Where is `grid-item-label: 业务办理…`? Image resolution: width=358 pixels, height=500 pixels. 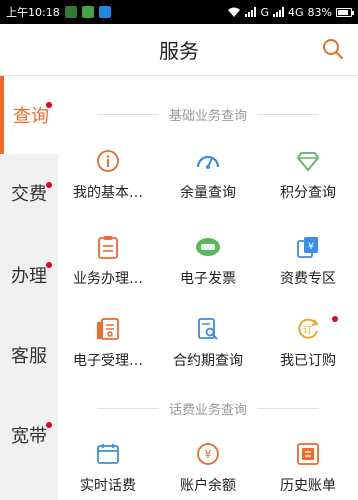
grid-item-label: 业务办理… is located at coordinates (108, 279).